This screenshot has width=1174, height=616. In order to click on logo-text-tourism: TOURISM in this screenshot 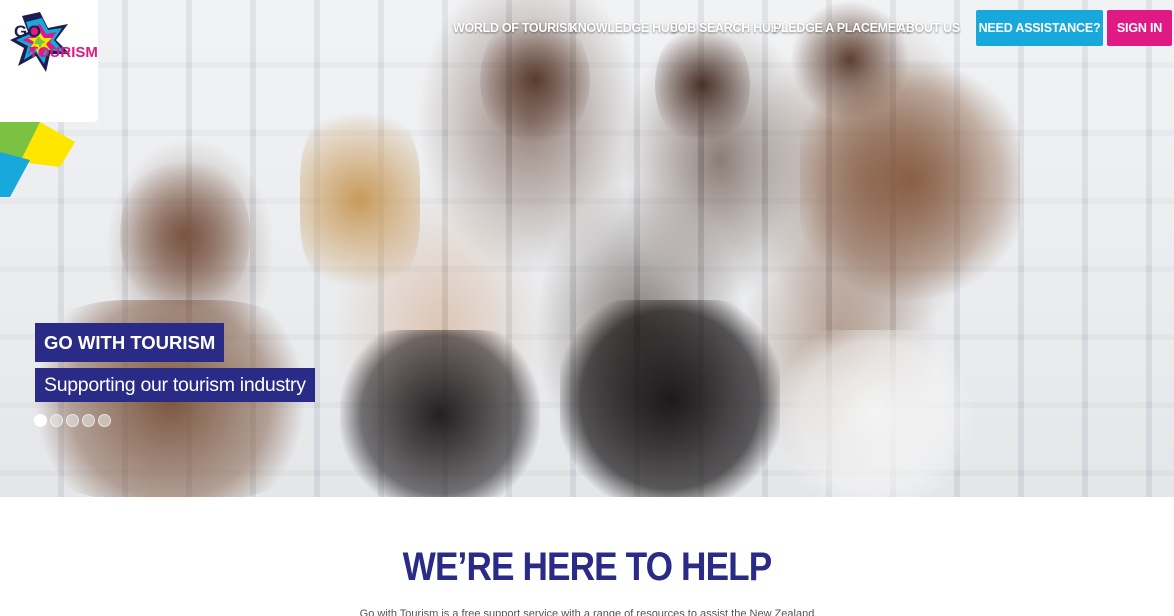, I will do `click(63, 52)`.